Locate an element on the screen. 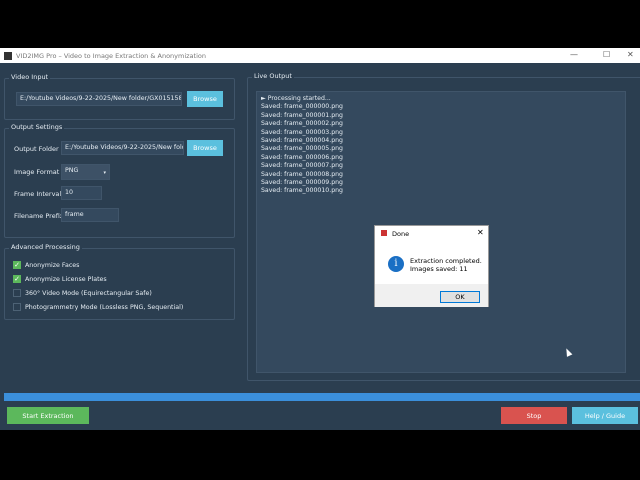 The width and height of the screenshot is (640, 480). dialog-message-line1: Extraction completed. is located at coordinates (446, 261).